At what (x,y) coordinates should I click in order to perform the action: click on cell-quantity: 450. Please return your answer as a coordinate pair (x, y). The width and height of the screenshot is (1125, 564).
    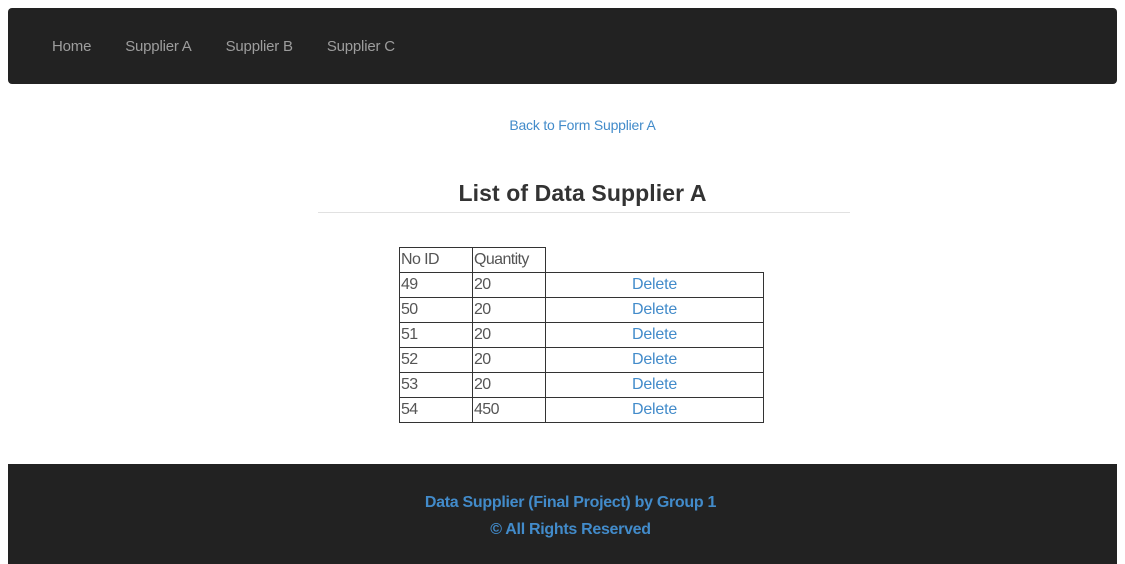
    Looking at the image, I should click on (509, 410).